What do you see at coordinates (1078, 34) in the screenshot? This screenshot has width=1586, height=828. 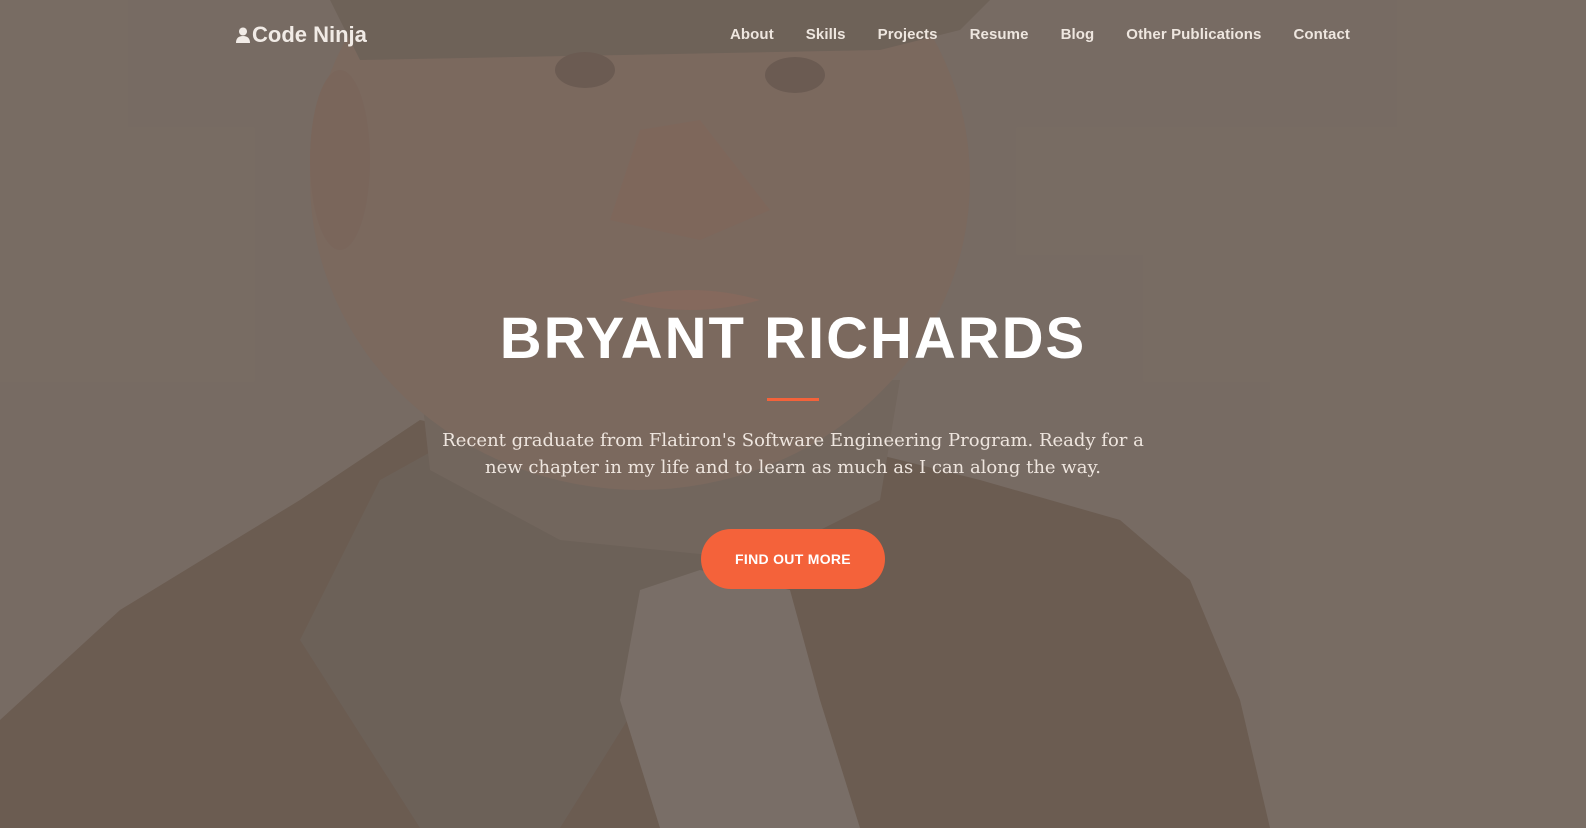 I see `nav-link-blog: Blog` at bounding box center [1078, 34].